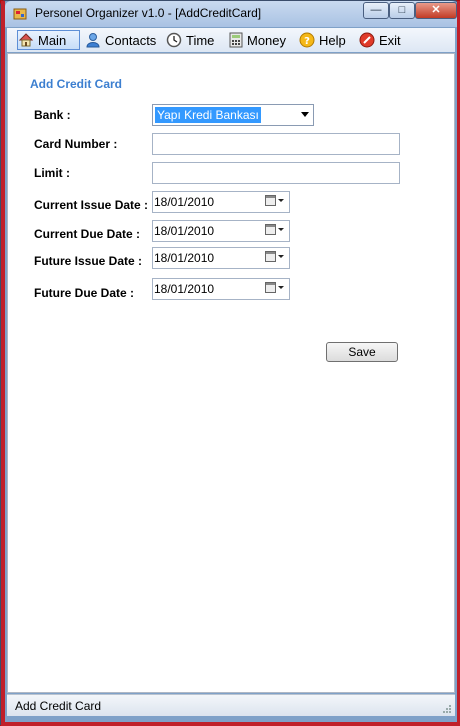 The height and width of the screenshot is (726, 460). What do you see at coordinates (362, 352) in the screenshot?
I see `save-button: Save` at bounding box center [362, 352].